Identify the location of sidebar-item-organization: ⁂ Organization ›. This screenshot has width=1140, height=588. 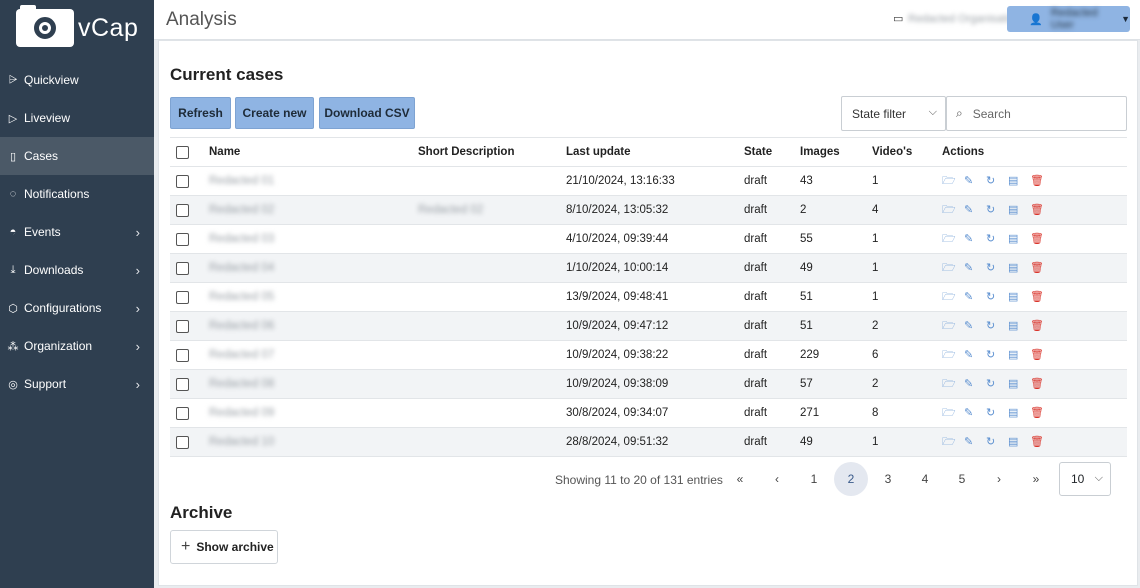
(77, 346).